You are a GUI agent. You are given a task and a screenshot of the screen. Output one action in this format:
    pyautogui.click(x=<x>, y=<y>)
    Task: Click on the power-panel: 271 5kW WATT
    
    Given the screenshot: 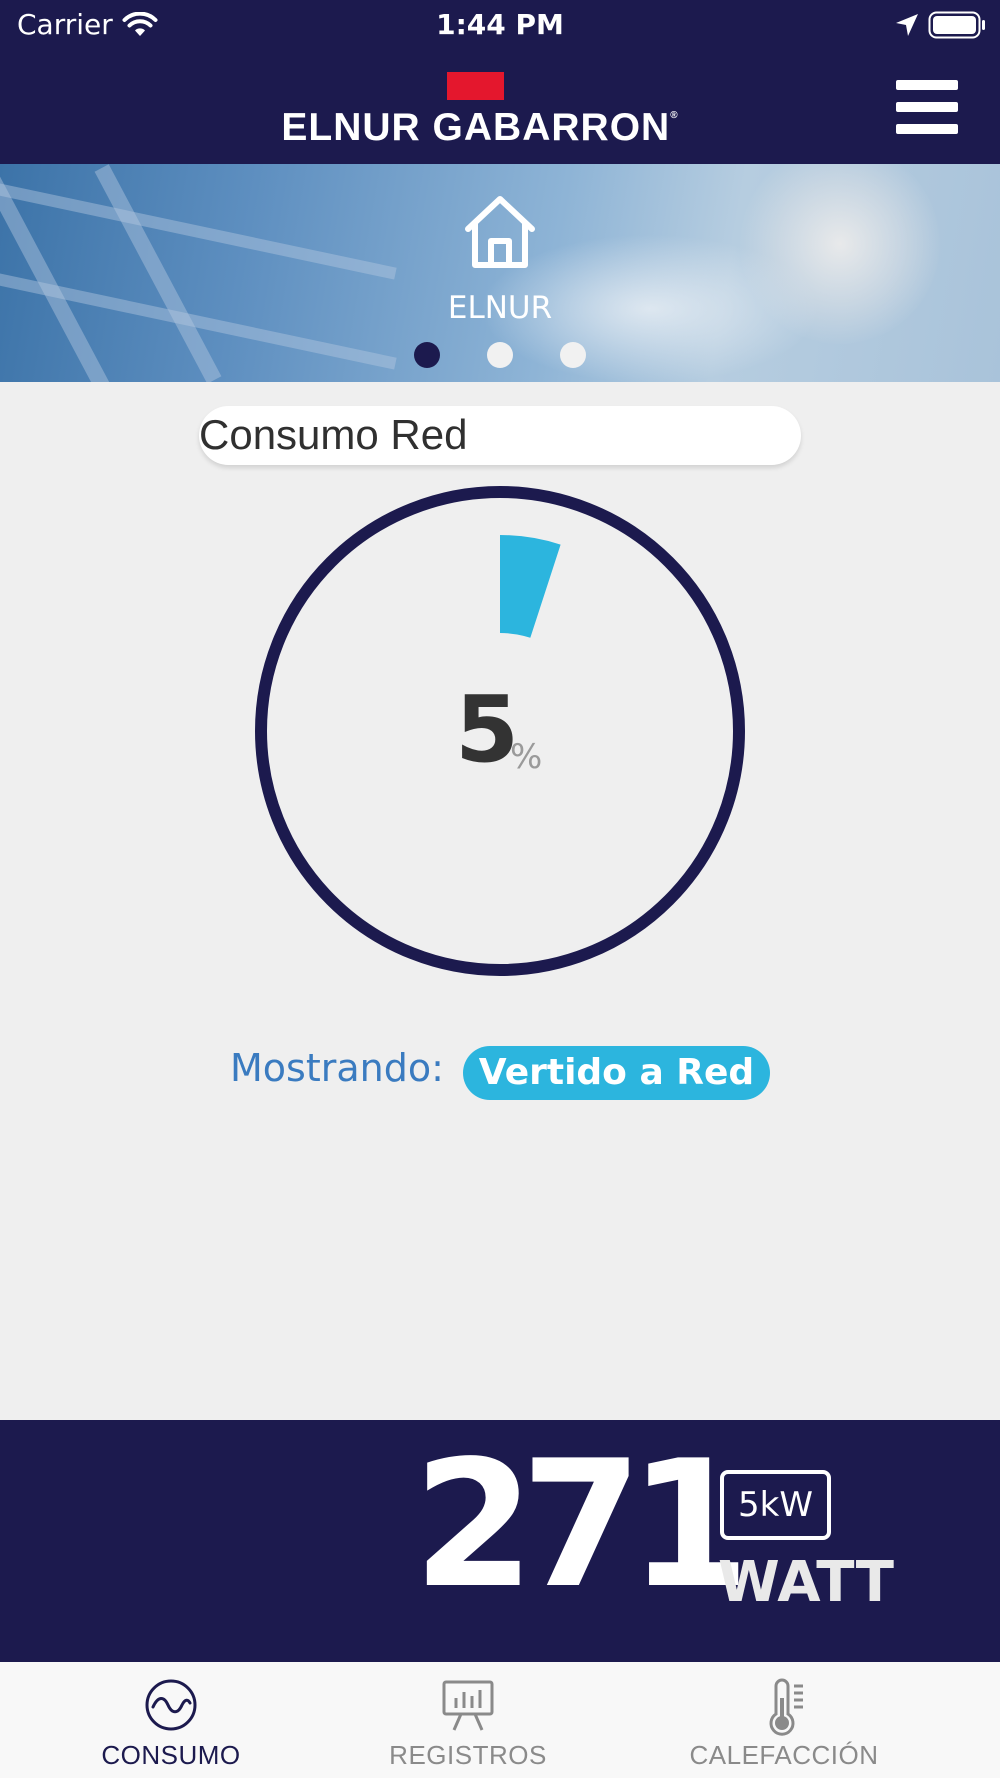 What is the action you would take?
    pyautogui.click(x=500, y=1541)
    